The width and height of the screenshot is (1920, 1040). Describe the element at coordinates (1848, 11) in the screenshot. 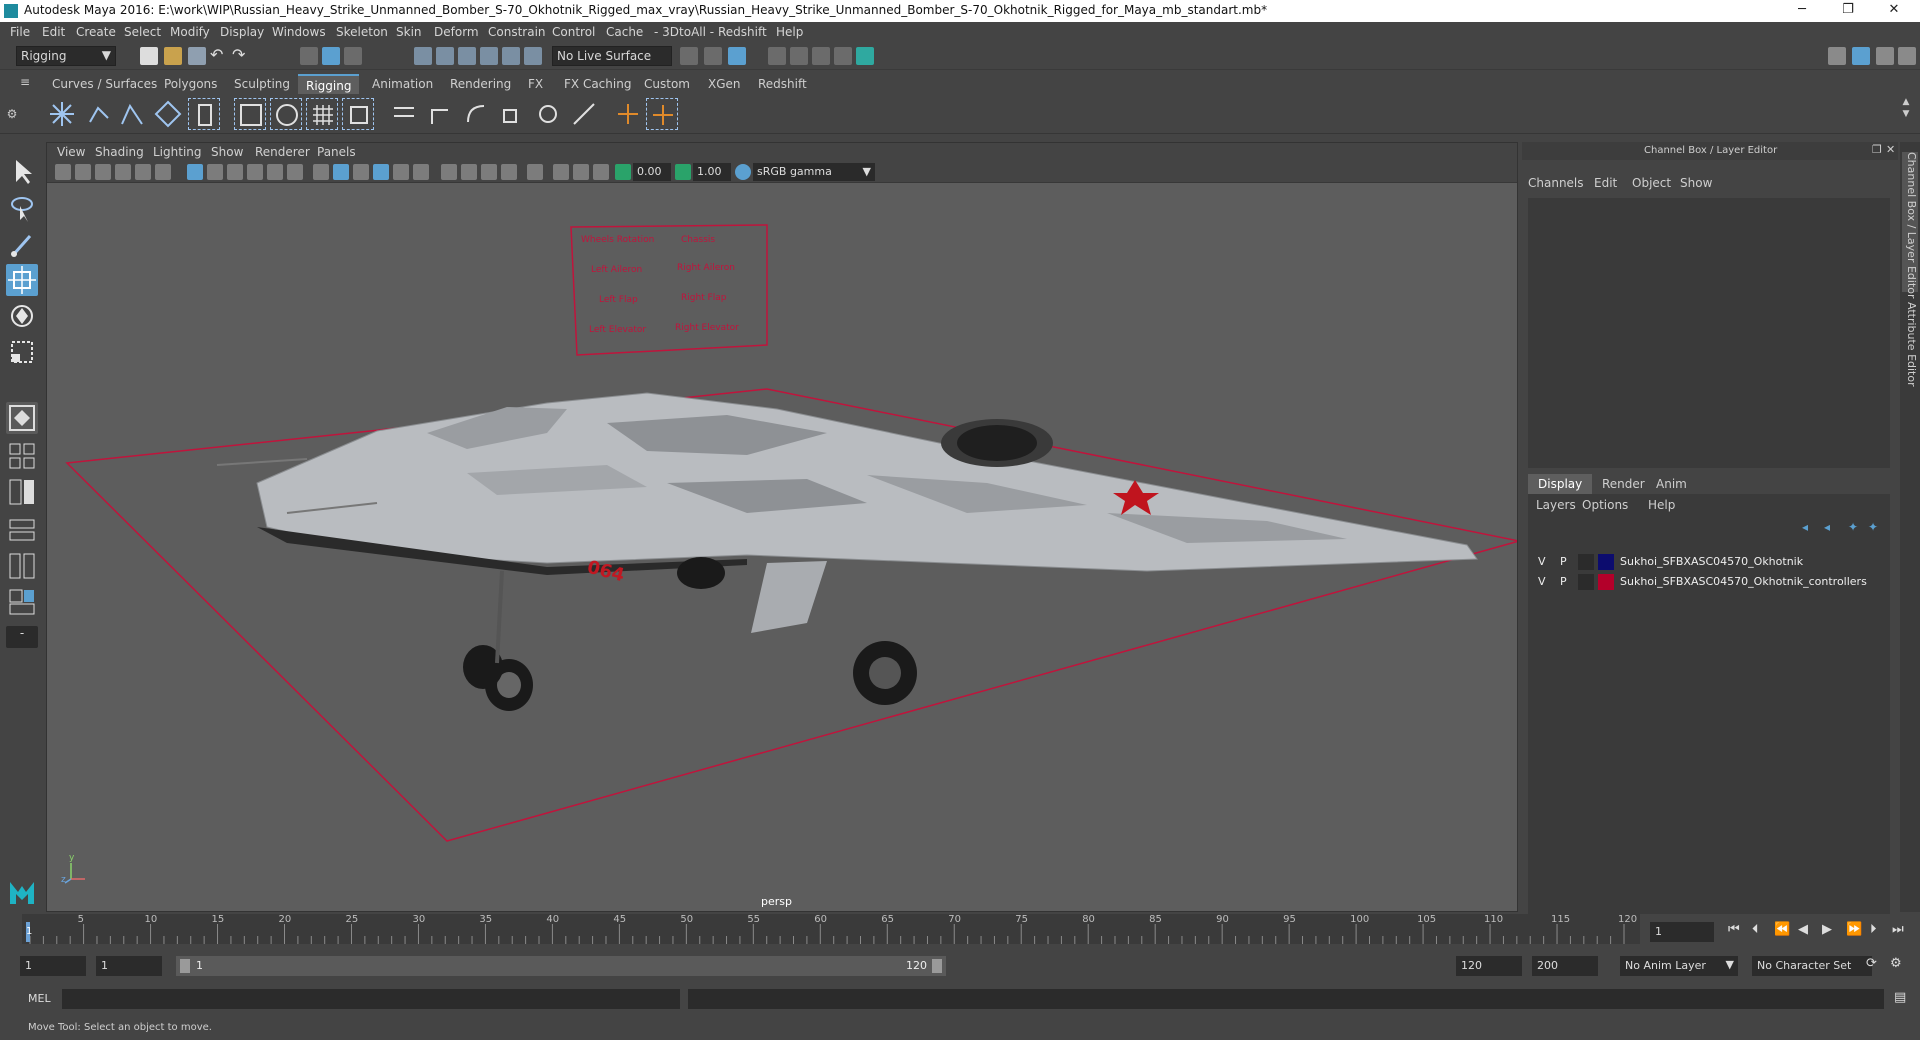

I see `restore-button: ❐` at that location.